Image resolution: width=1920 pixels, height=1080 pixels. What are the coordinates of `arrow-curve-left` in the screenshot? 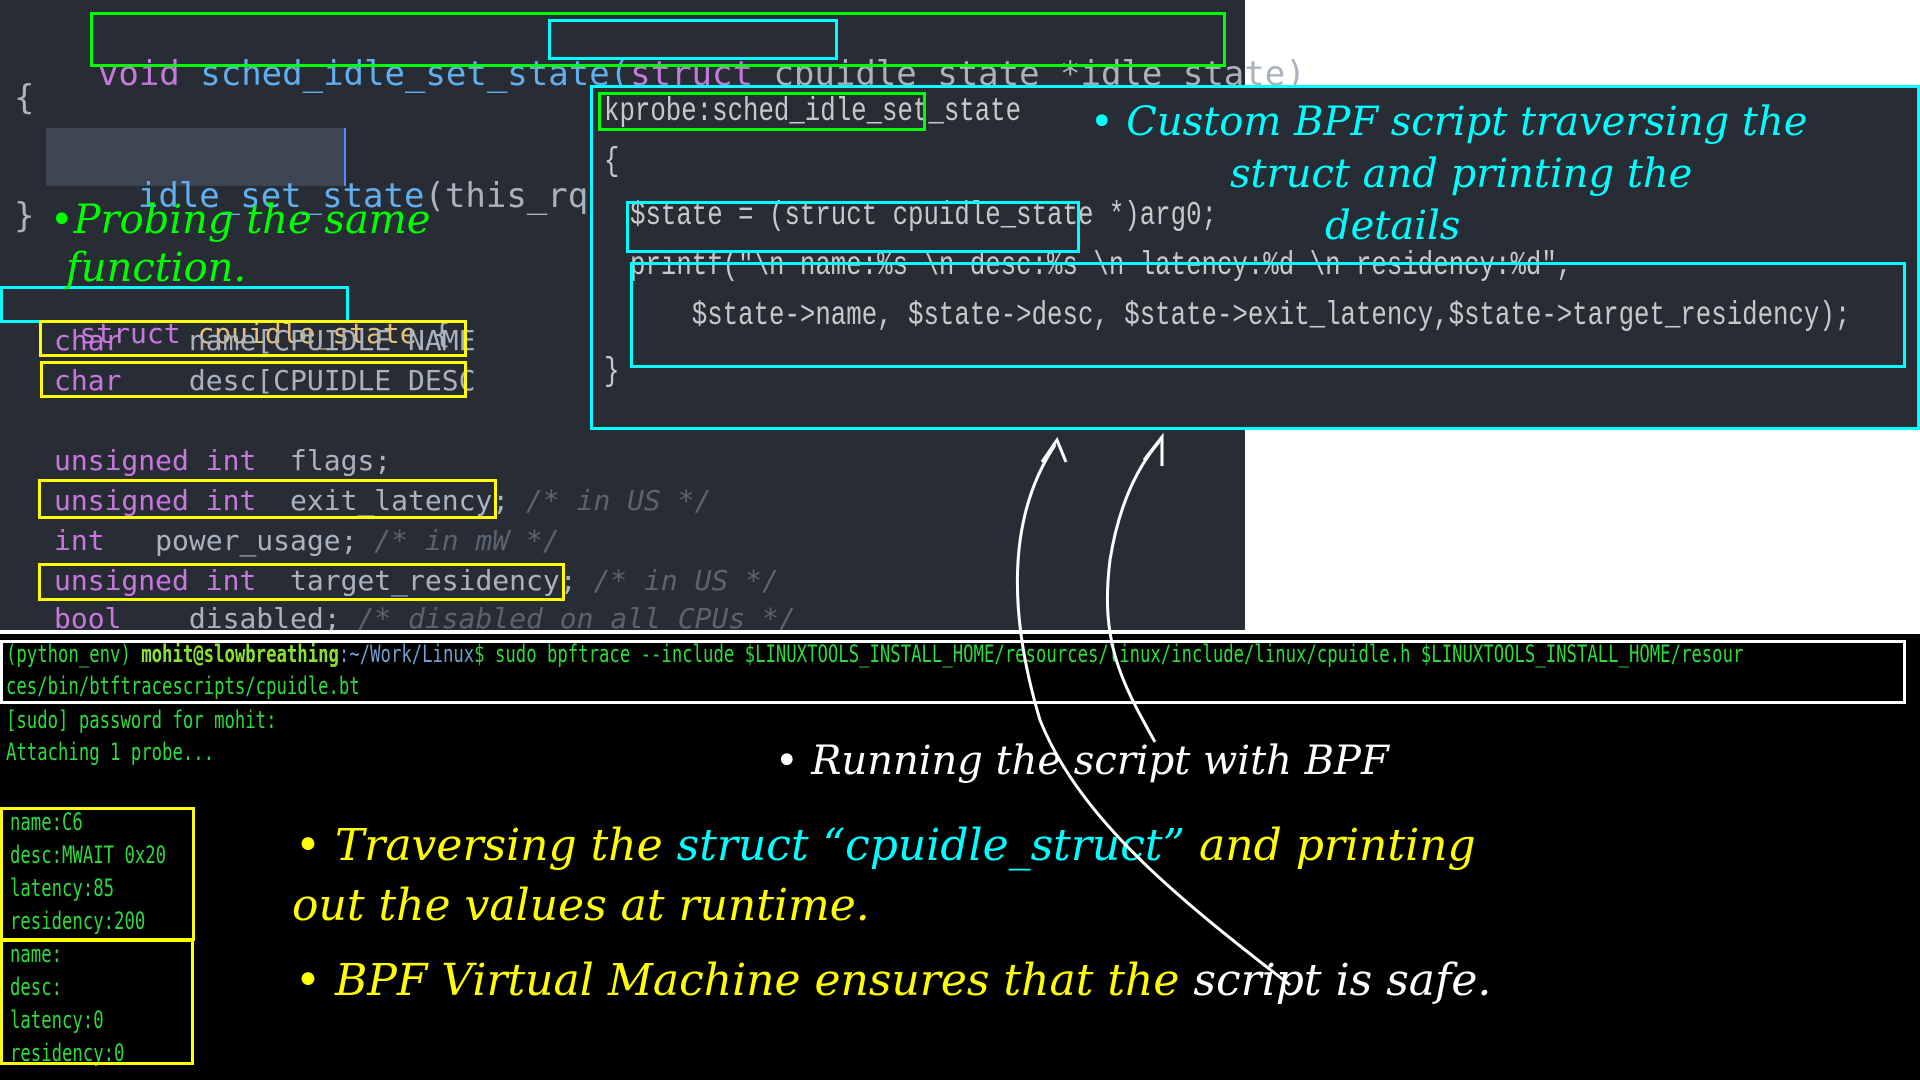 It's located at (1153, 715).